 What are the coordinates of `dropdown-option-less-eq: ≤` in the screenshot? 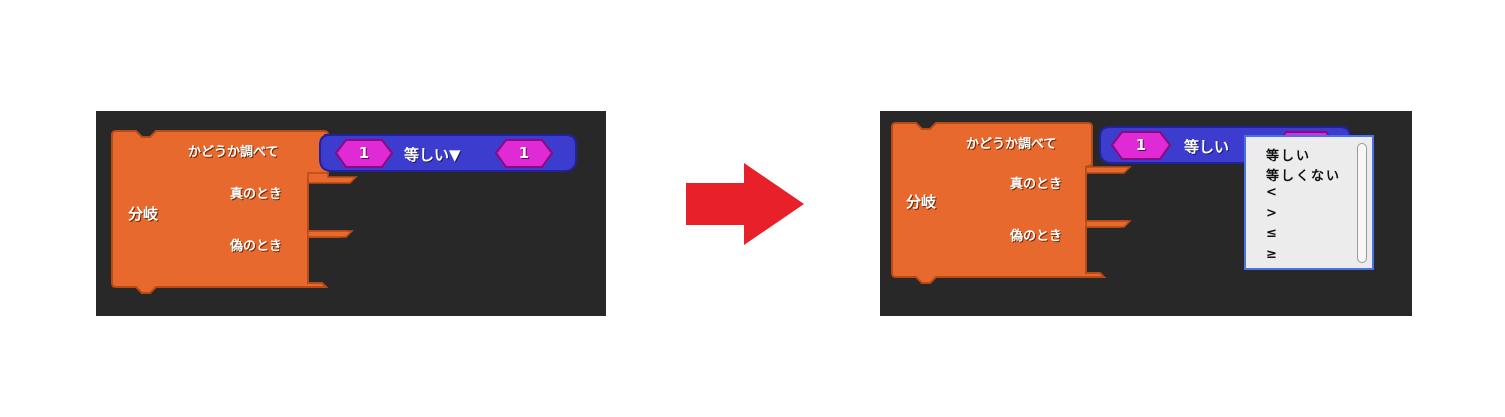 It's located at (1272, 233).